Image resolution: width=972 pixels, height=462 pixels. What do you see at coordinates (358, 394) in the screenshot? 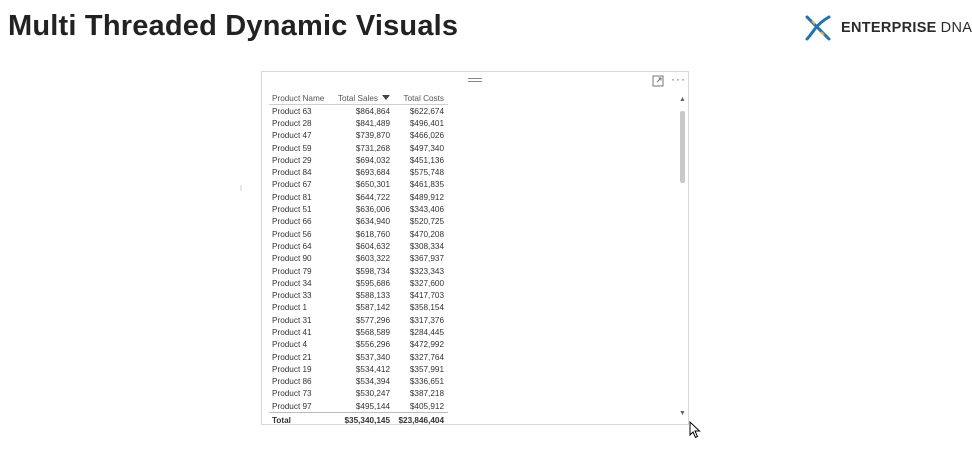
I see `table-row: Product 73 $530,247 $387,218` at bounding box center [358, 394].